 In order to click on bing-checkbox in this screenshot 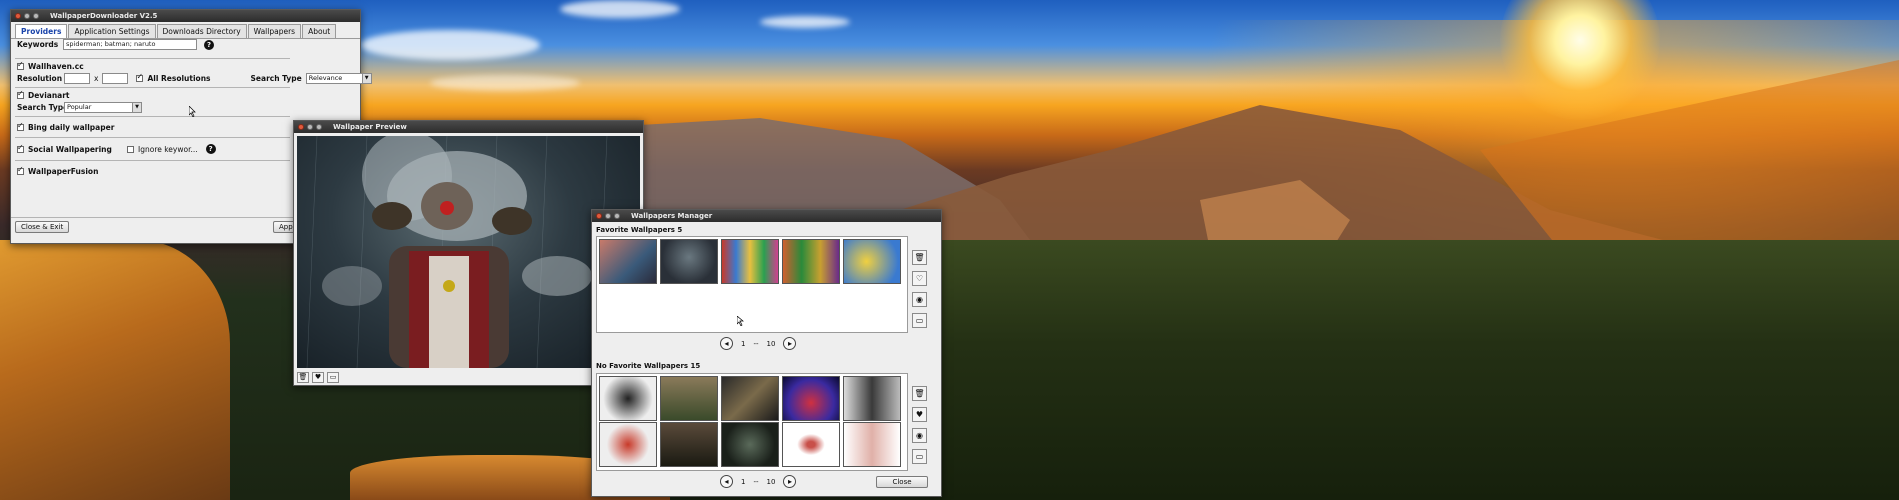, I will do `click(20, 126)`.